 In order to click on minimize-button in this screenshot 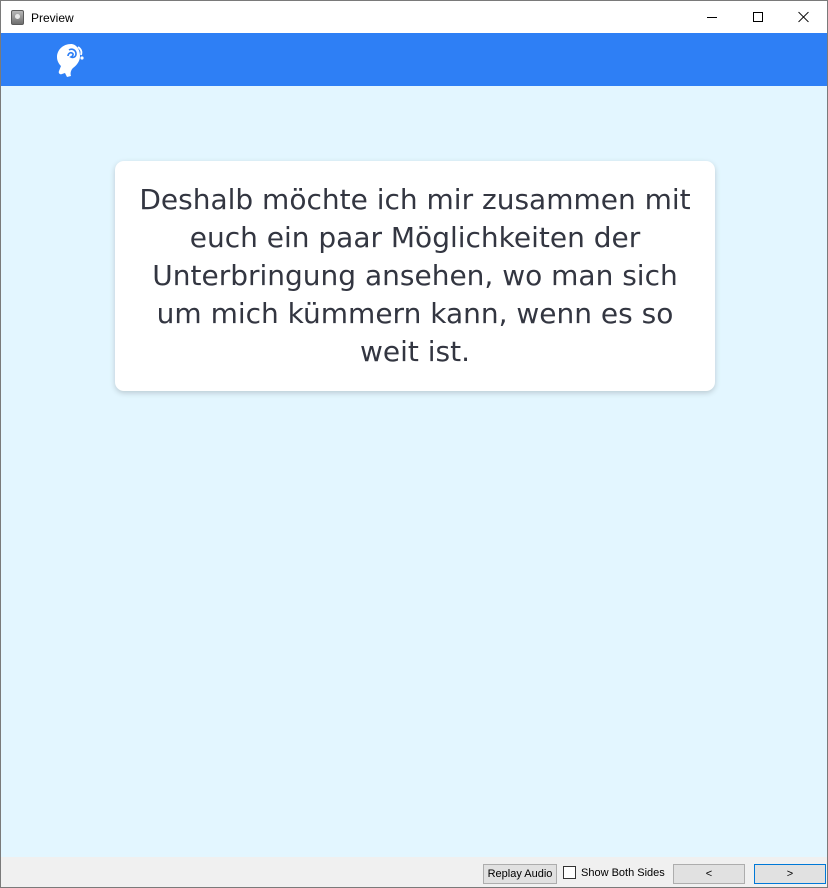, I will do `click(712, 17)`.